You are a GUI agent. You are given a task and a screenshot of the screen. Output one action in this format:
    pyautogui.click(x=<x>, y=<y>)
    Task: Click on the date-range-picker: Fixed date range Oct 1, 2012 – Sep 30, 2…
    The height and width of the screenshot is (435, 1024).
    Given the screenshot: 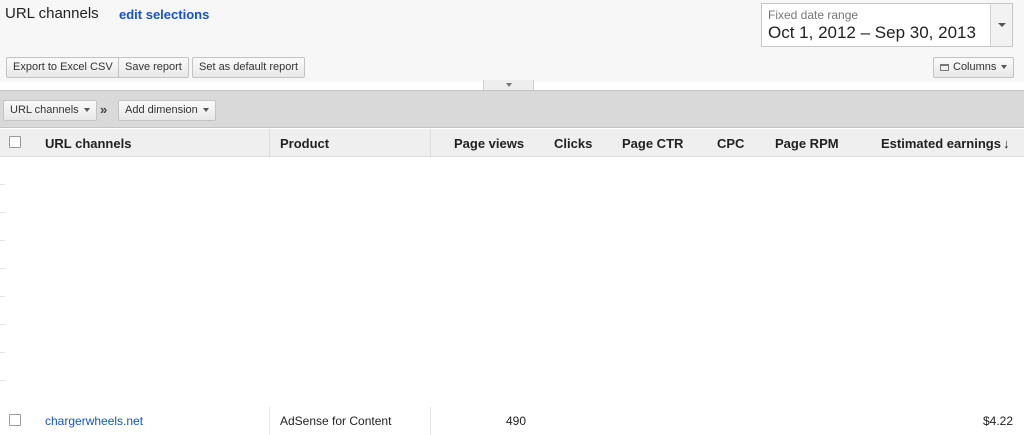 What is the action you would take?
    pyautogui.click(x=887, y=25)
    